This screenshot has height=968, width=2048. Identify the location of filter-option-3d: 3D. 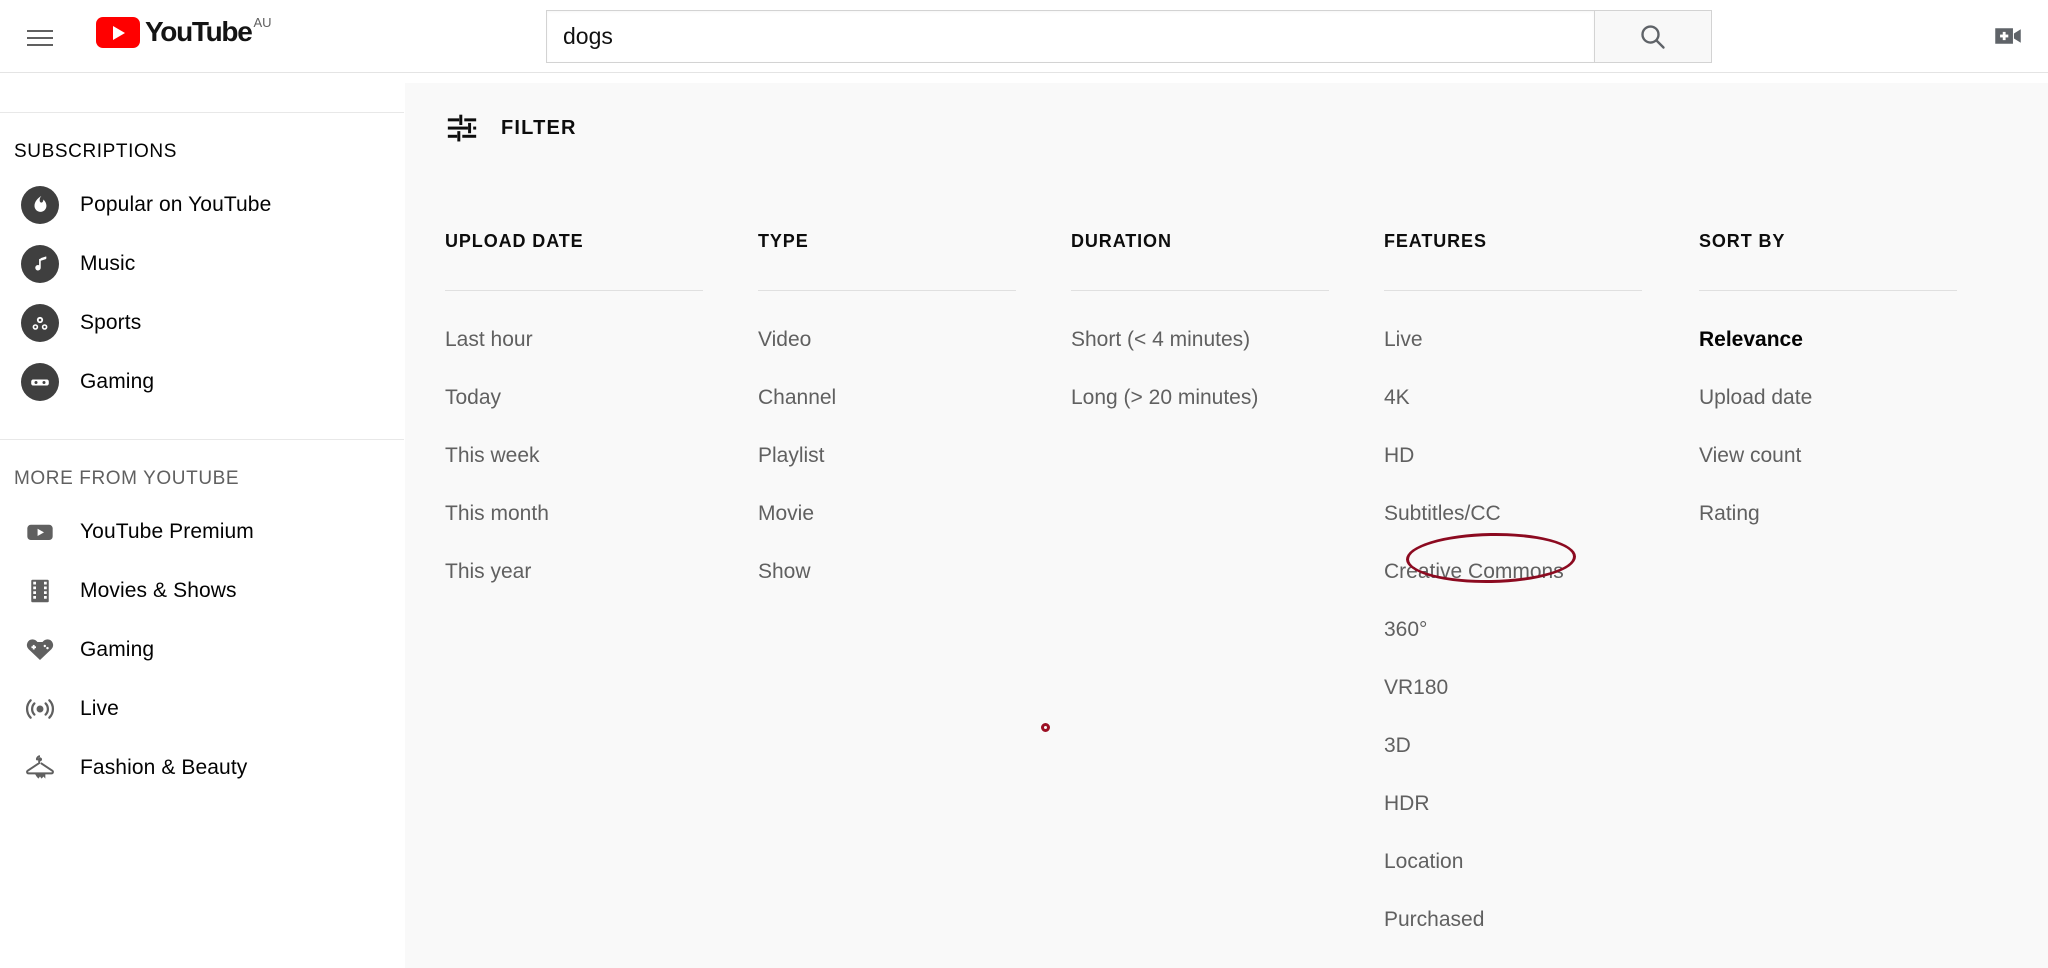
(1397, 746).